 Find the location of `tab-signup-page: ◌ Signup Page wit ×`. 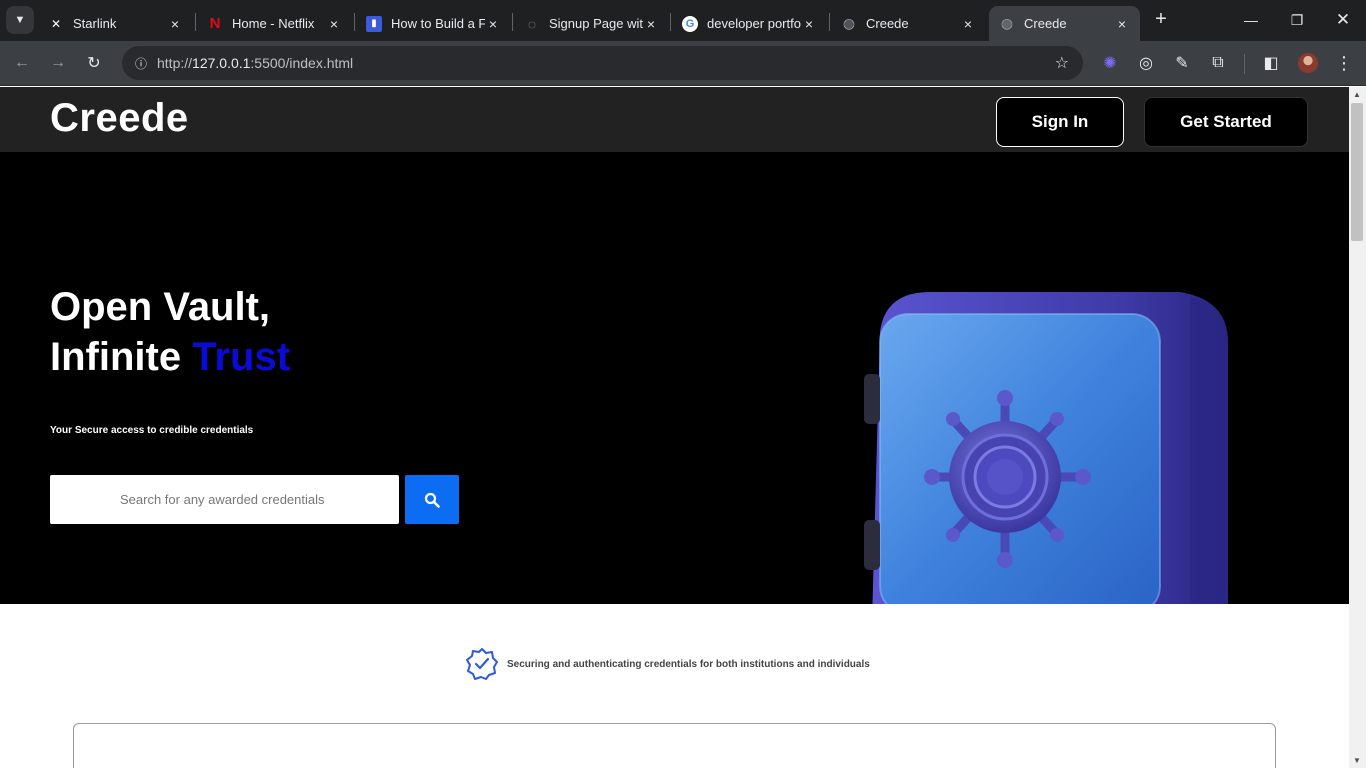

tab-signup-page: ◌ Signup Page wit × is located at coordinates (591, 23).